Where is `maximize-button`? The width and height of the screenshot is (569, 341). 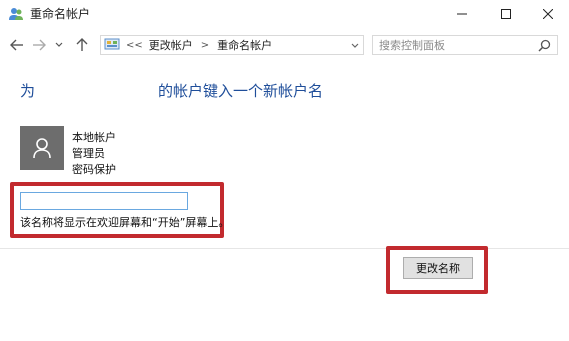 maximize-button is located at coordinates (506, 14).